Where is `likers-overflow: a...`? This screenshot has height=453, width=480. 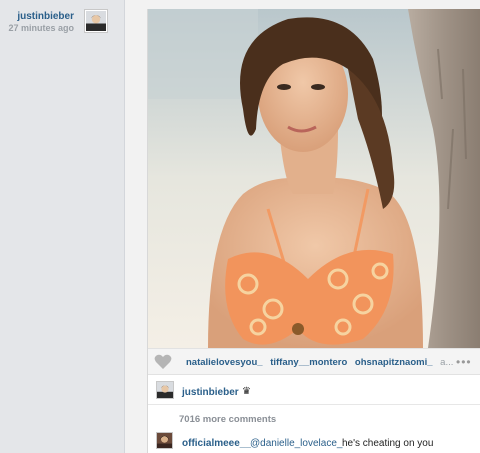 likers-overflow: a... is located at coordinates (446, 362).